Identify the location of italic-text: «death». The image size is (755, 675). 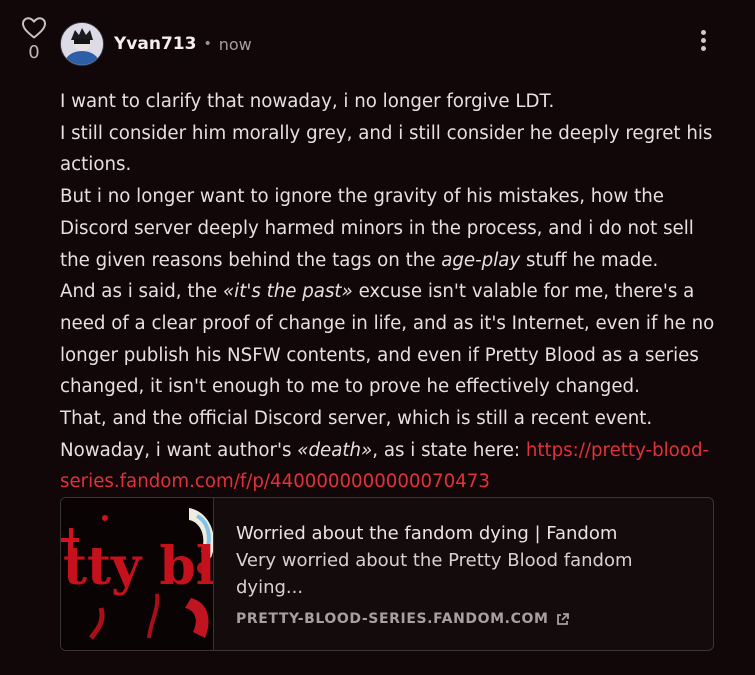
(335, 450).